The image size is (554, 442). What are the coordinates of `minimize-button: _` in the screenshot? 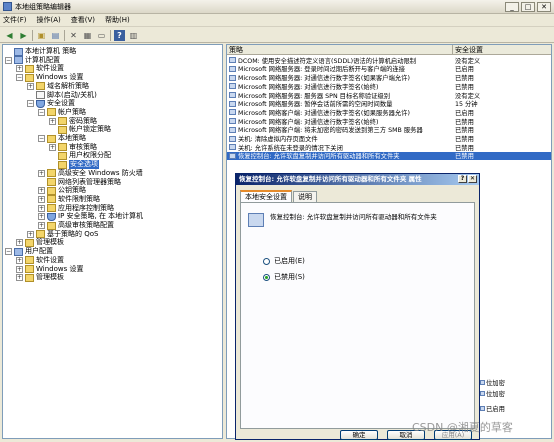 It's located at (512, 7).